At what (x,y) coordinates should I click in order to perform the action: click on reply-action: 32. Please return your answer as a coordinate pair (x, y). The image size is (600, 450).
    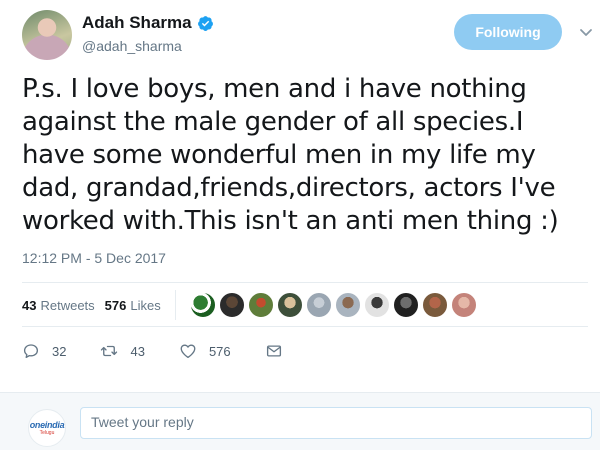
    Looking at the image, I should click on (44, 351).